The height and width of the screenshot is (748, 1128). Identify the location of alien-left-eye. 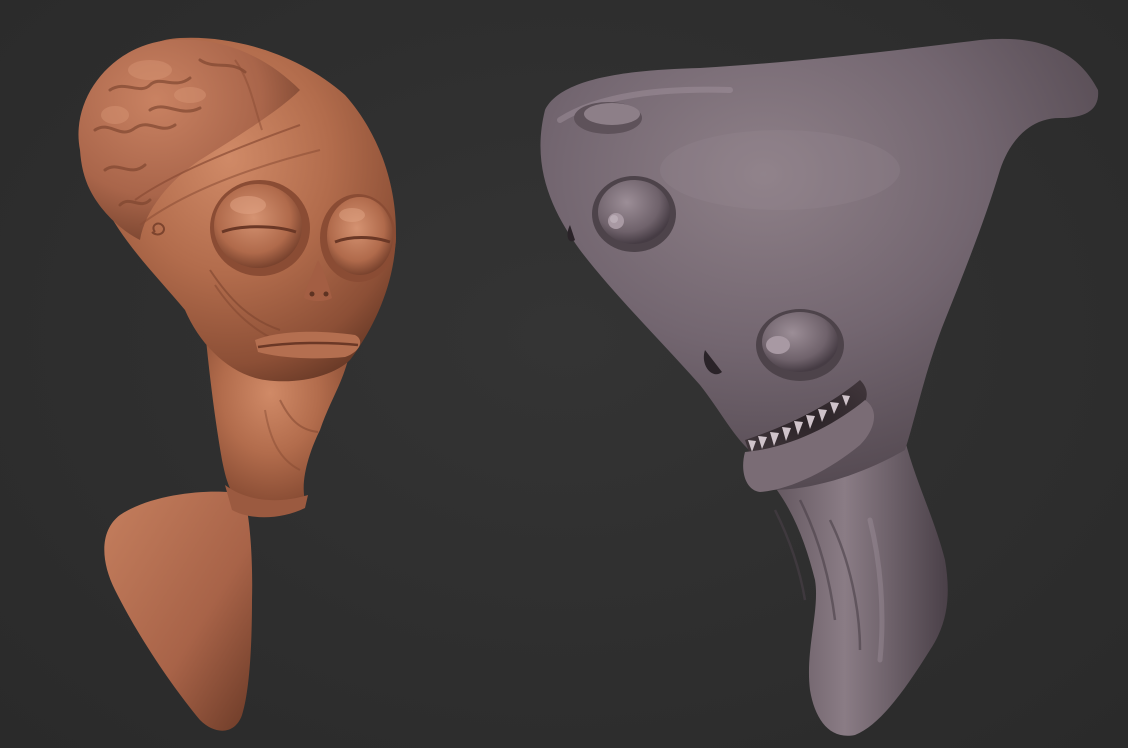
(260, 228).